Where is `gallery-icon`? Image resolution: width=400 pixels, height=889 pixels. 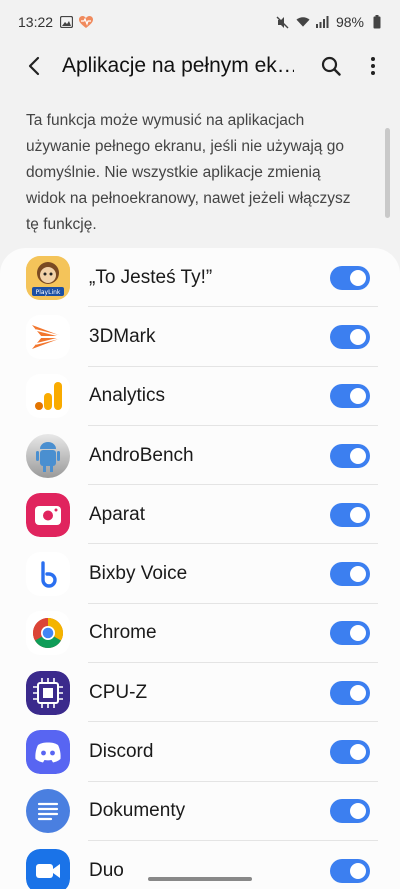
gallery-icon is located at coordinates (66, 22).